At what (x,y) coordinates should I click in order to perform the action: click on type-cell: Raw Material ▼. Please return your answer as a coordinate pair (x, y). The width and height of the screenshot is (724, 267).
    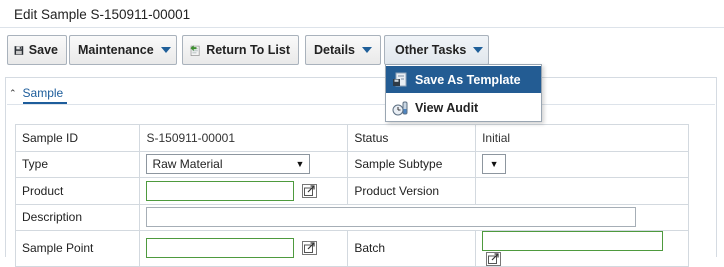
    Looking at the image, I should click on (244, 164).